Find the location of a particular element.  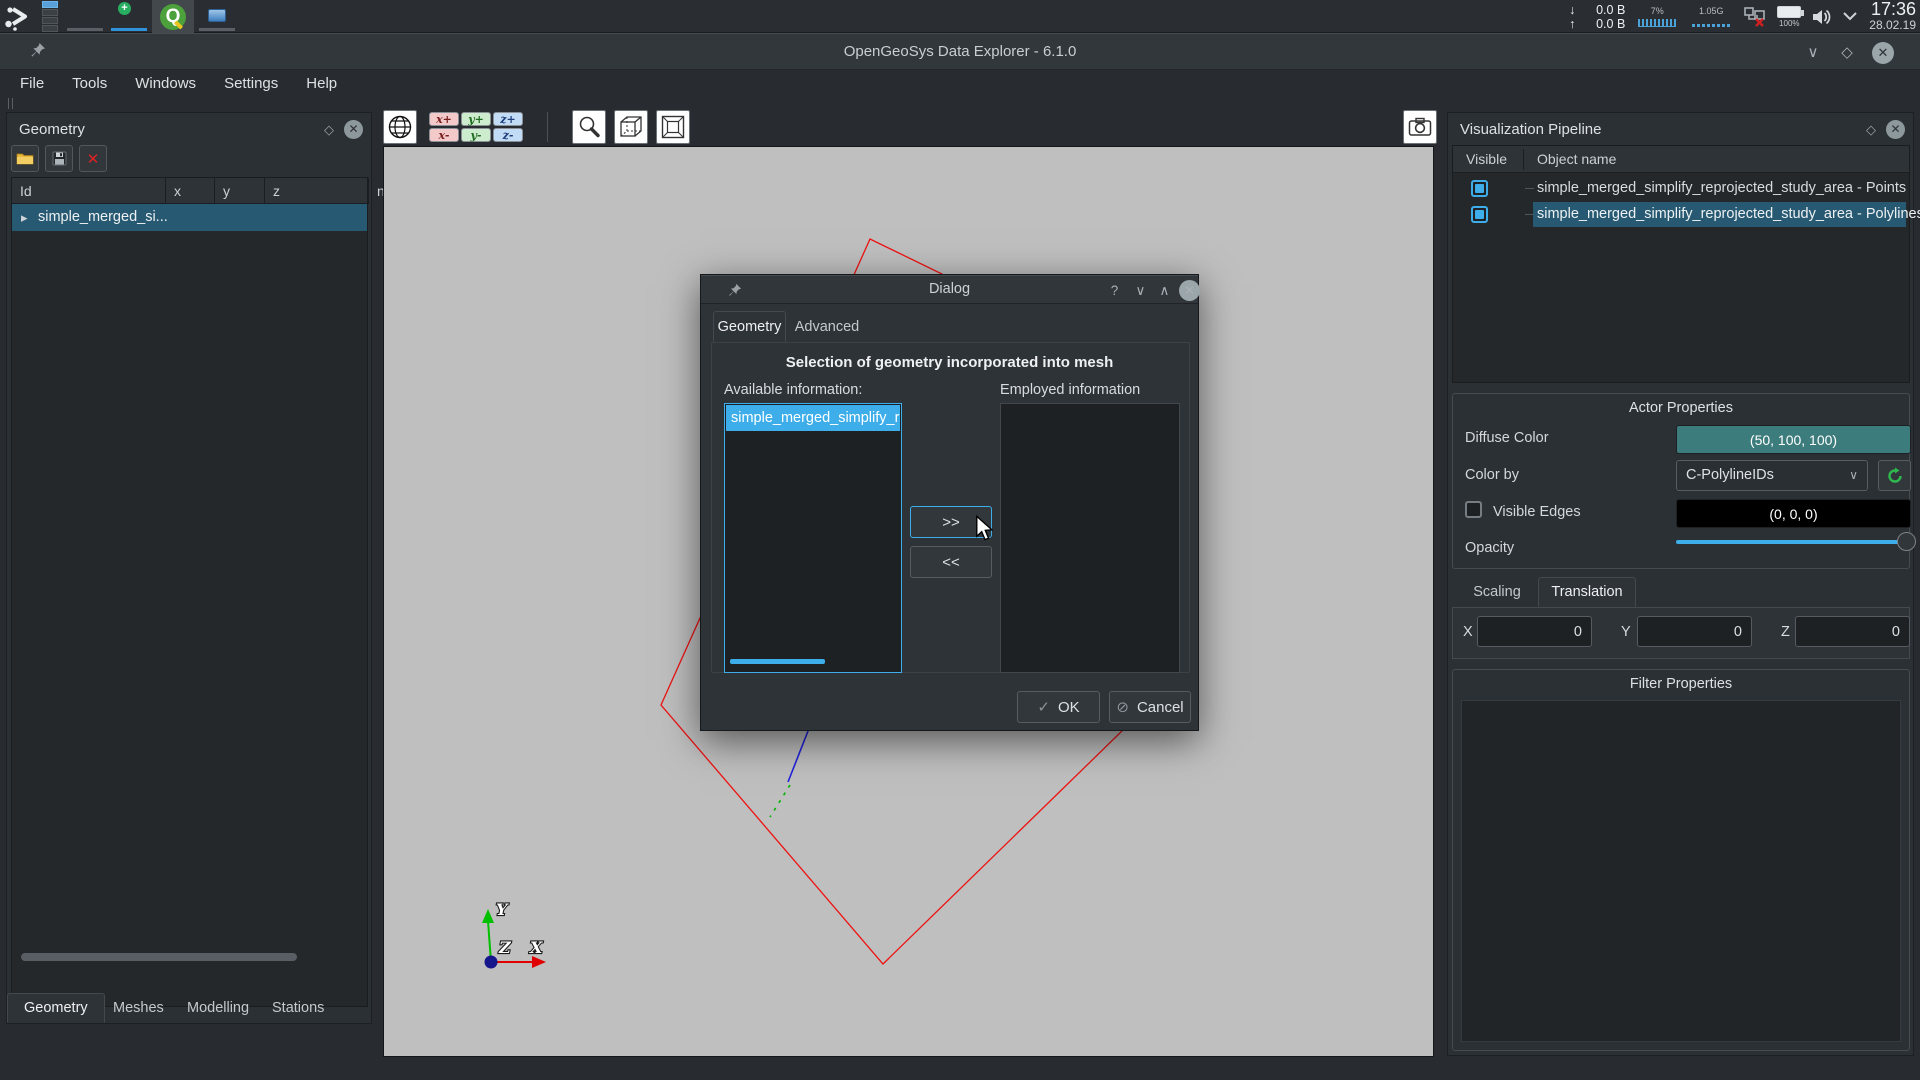

edge-color-button: (0, 0, 0) is located at coordinates (1793, 513).